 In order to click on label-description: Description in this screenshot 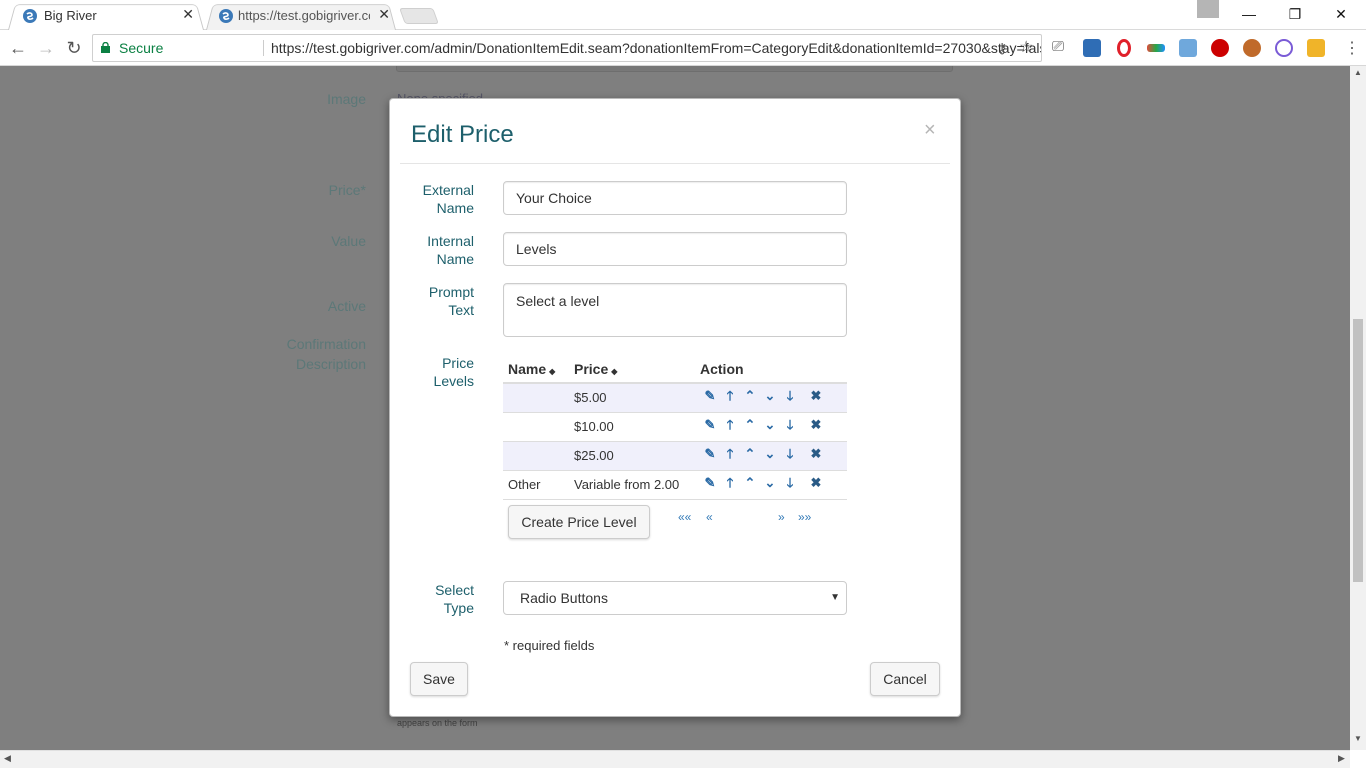, I will do `click(330, 364)`.